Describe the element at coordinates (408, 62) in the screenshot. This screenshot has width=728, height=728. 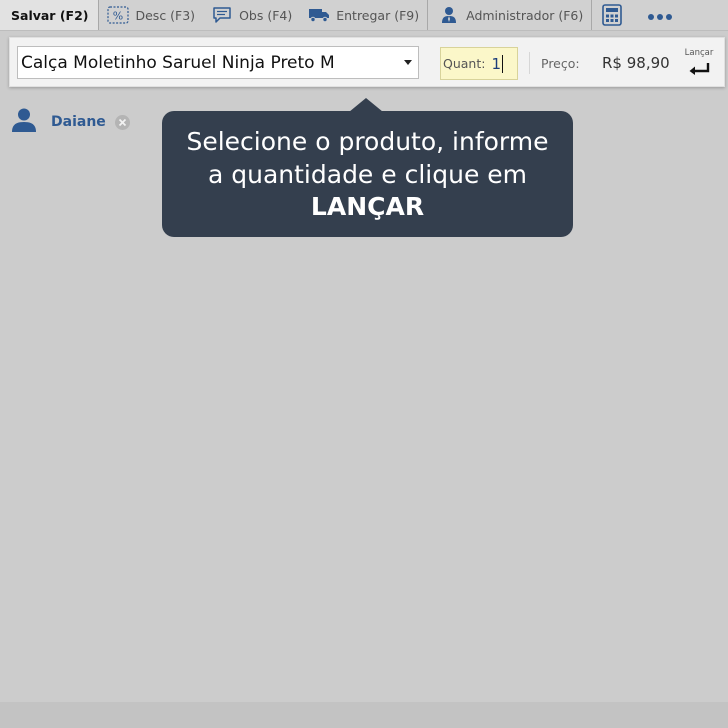
I see `chevron-down-icon` at that location.